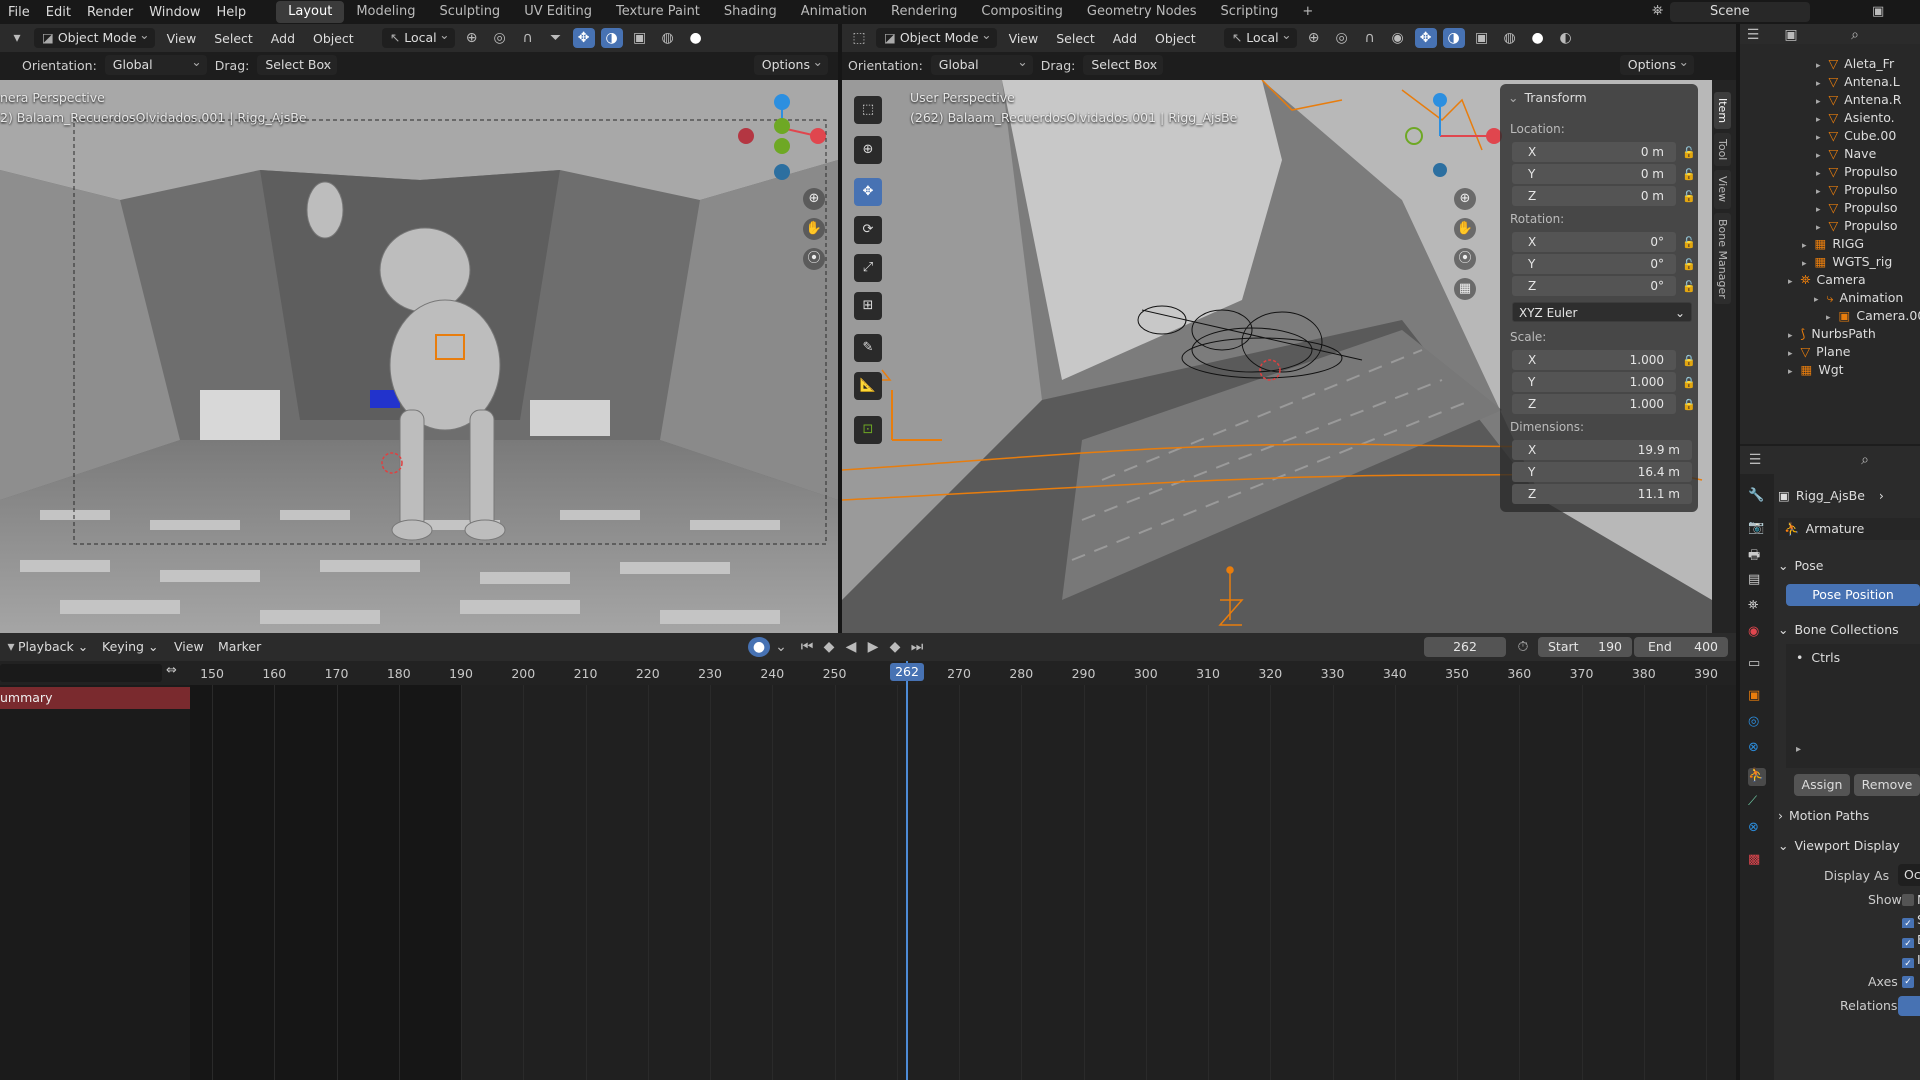  I want to click on play-icon: ▶, so click(873, 647).